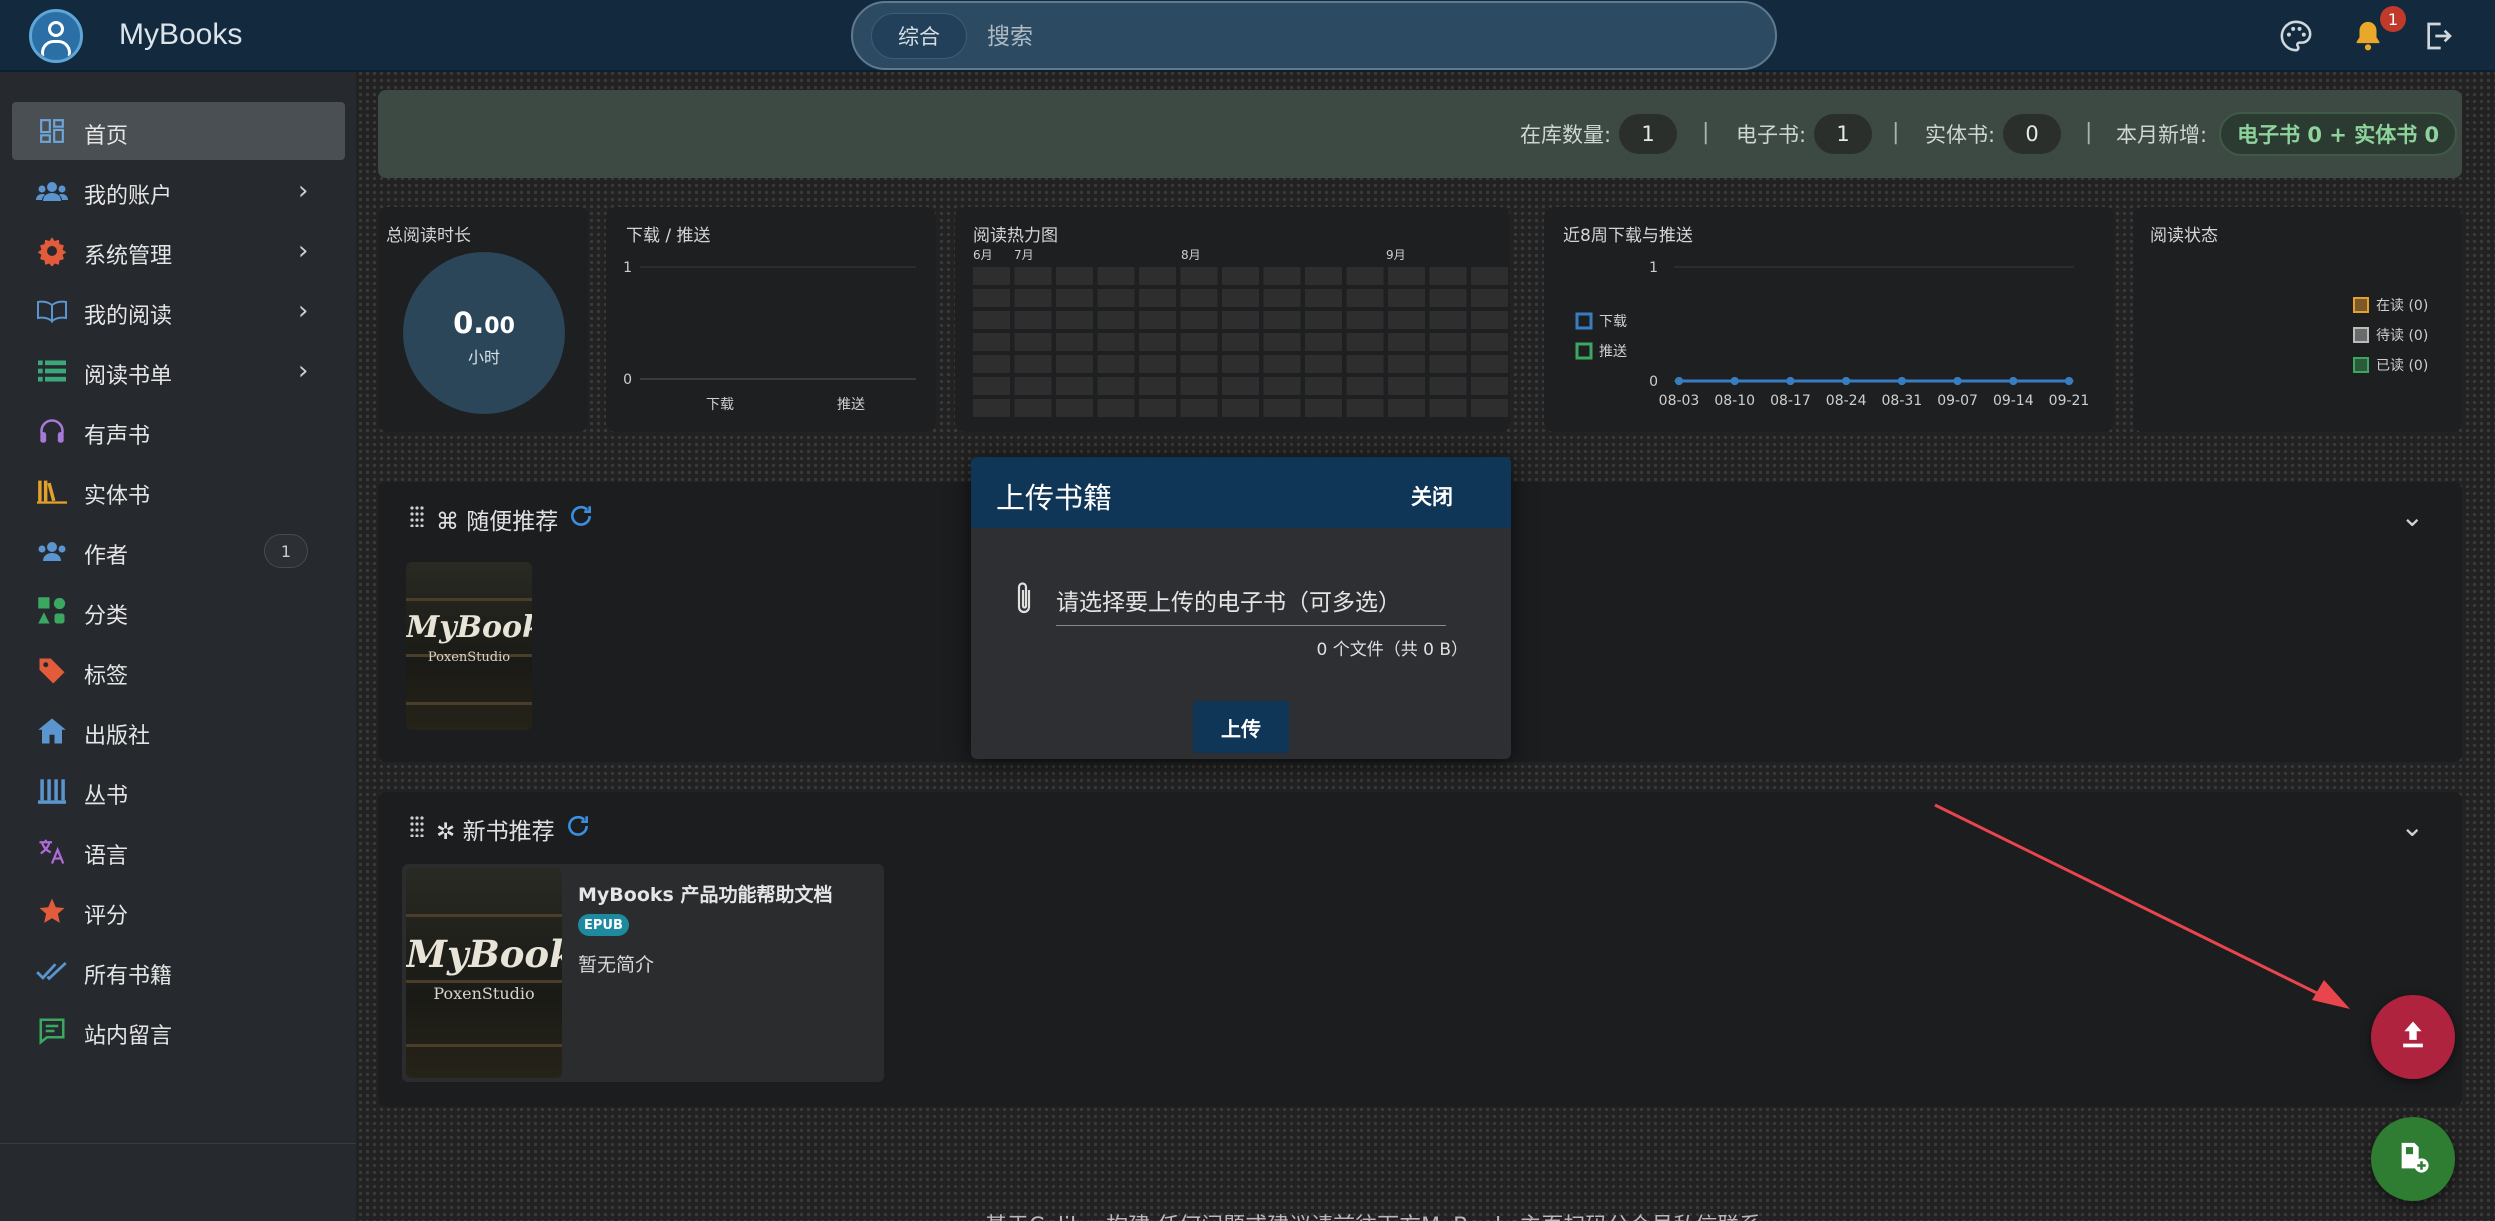 Image resolution: width=2495 pixels, height=1221 pixels. Describe the element at coordinates (2390, 335) in the screenshot. I see `reading-status-legend: 在读 (0) 待读 (0) 已读 (0)` at that location.